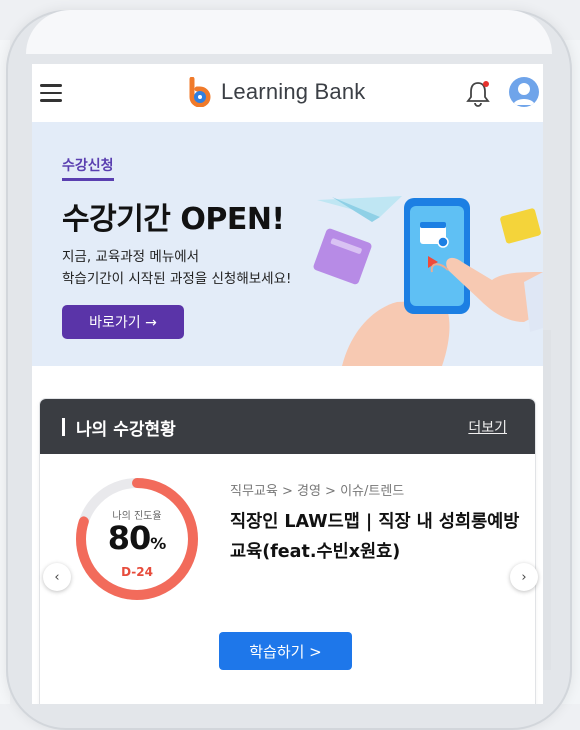 The image size is (580, 730). What do you see at coordinates (176, 268) in the screenshot?
I see `banner-description: 지금, 교육과정 메뉴에서 학습기간이 시작된 과정을 신청해보세요!` at bounding box center [176, 268].